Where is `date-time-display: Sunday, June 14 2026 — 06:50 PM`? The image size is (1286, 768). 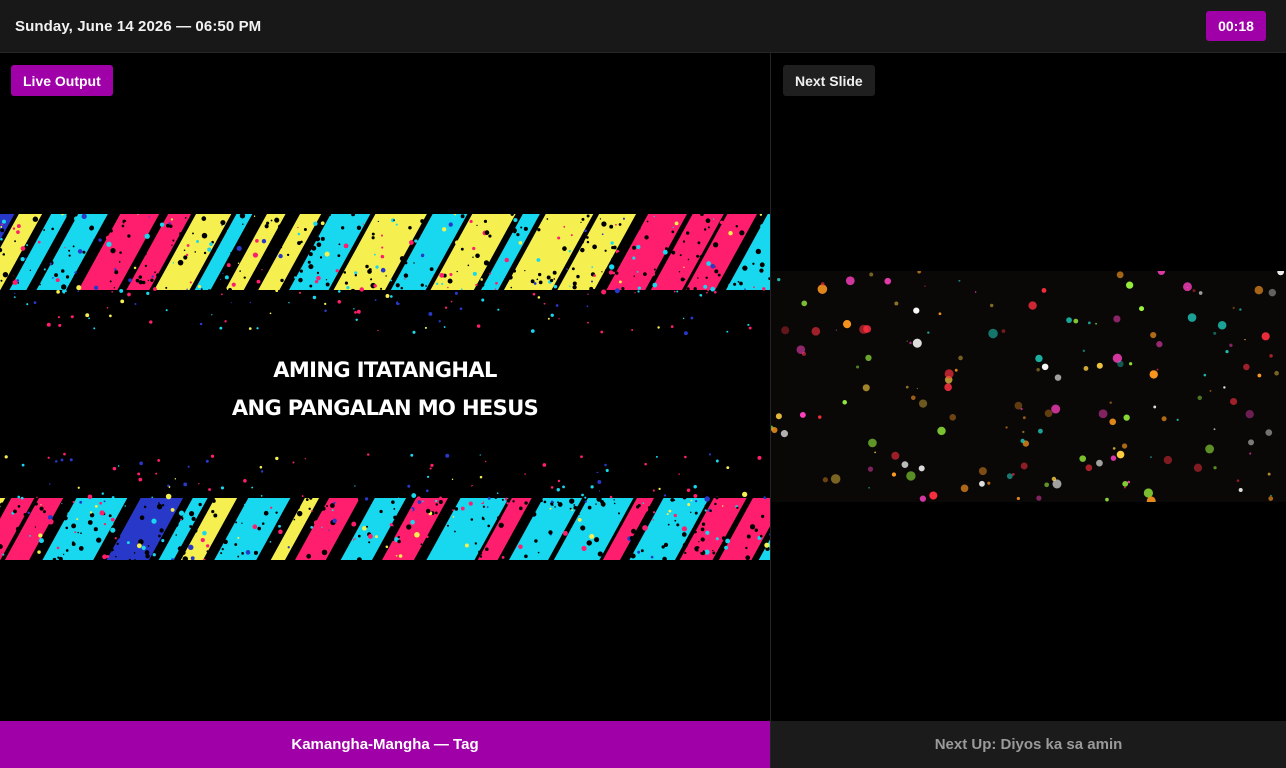
date-time-display: Sunday, June 14 2026 — 06:50 PM is located at coordinates (138, 26).